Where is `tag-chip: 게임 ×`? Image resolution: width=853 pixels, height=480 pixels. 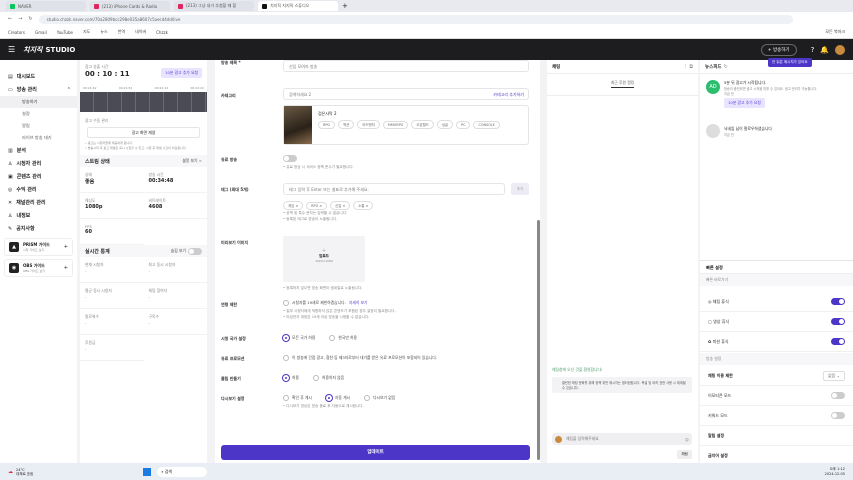
tag-chip: 게임 × is located at coordinates (293, 205).